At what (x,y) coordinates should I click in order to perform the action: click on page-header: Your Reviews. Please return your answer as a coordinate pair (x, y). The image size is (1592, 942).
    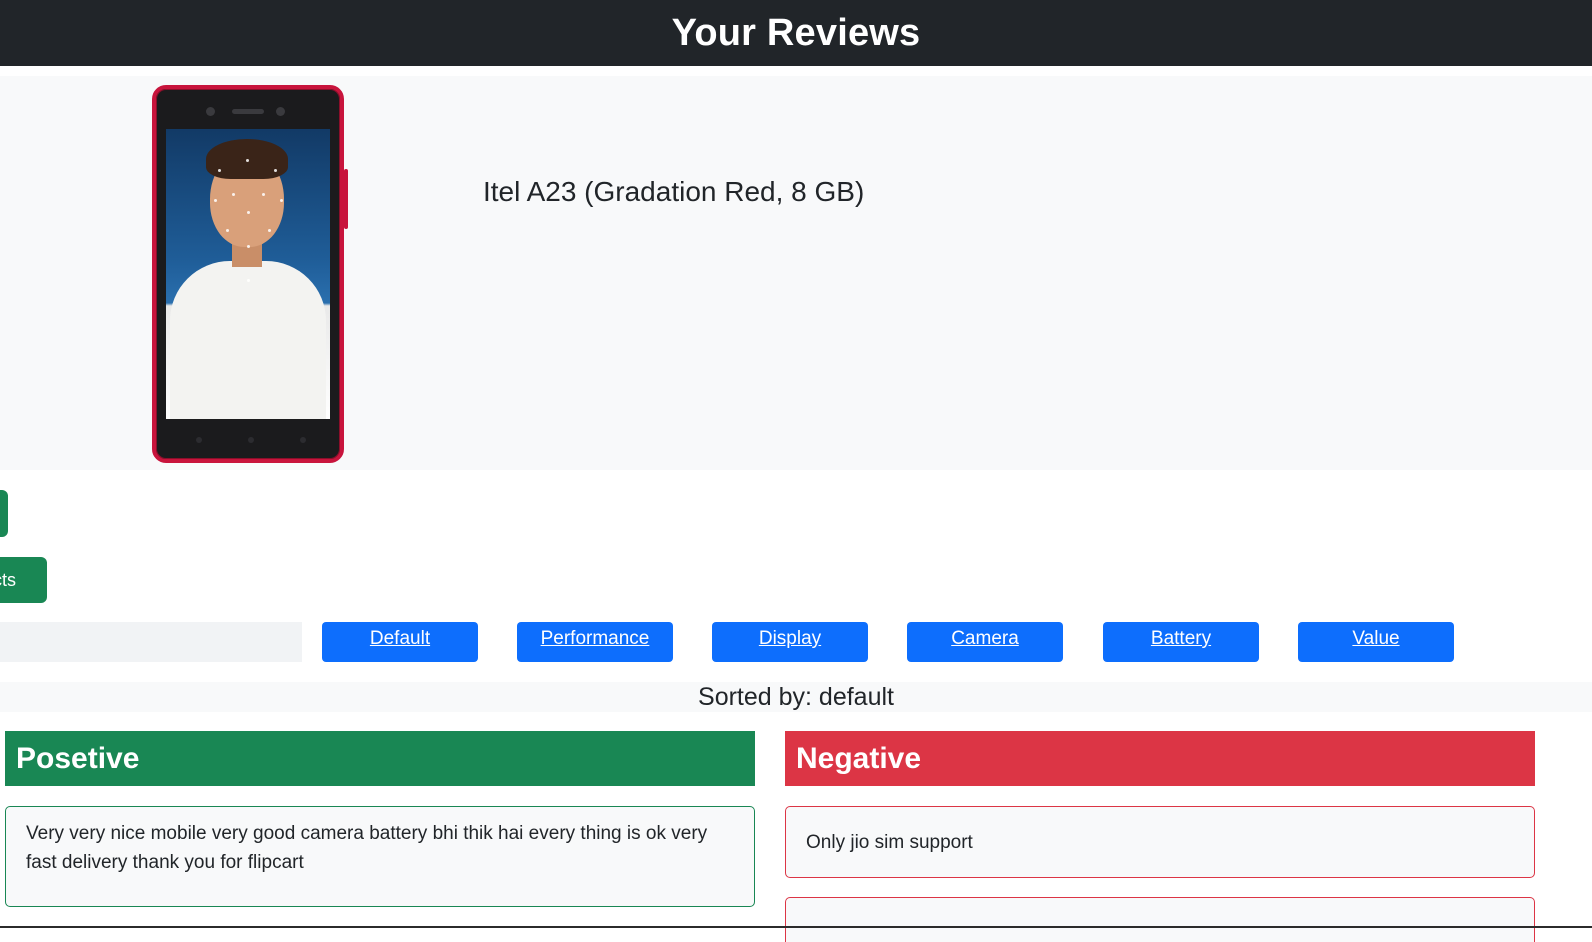
    Looking at the image, I should click on (796, 33).